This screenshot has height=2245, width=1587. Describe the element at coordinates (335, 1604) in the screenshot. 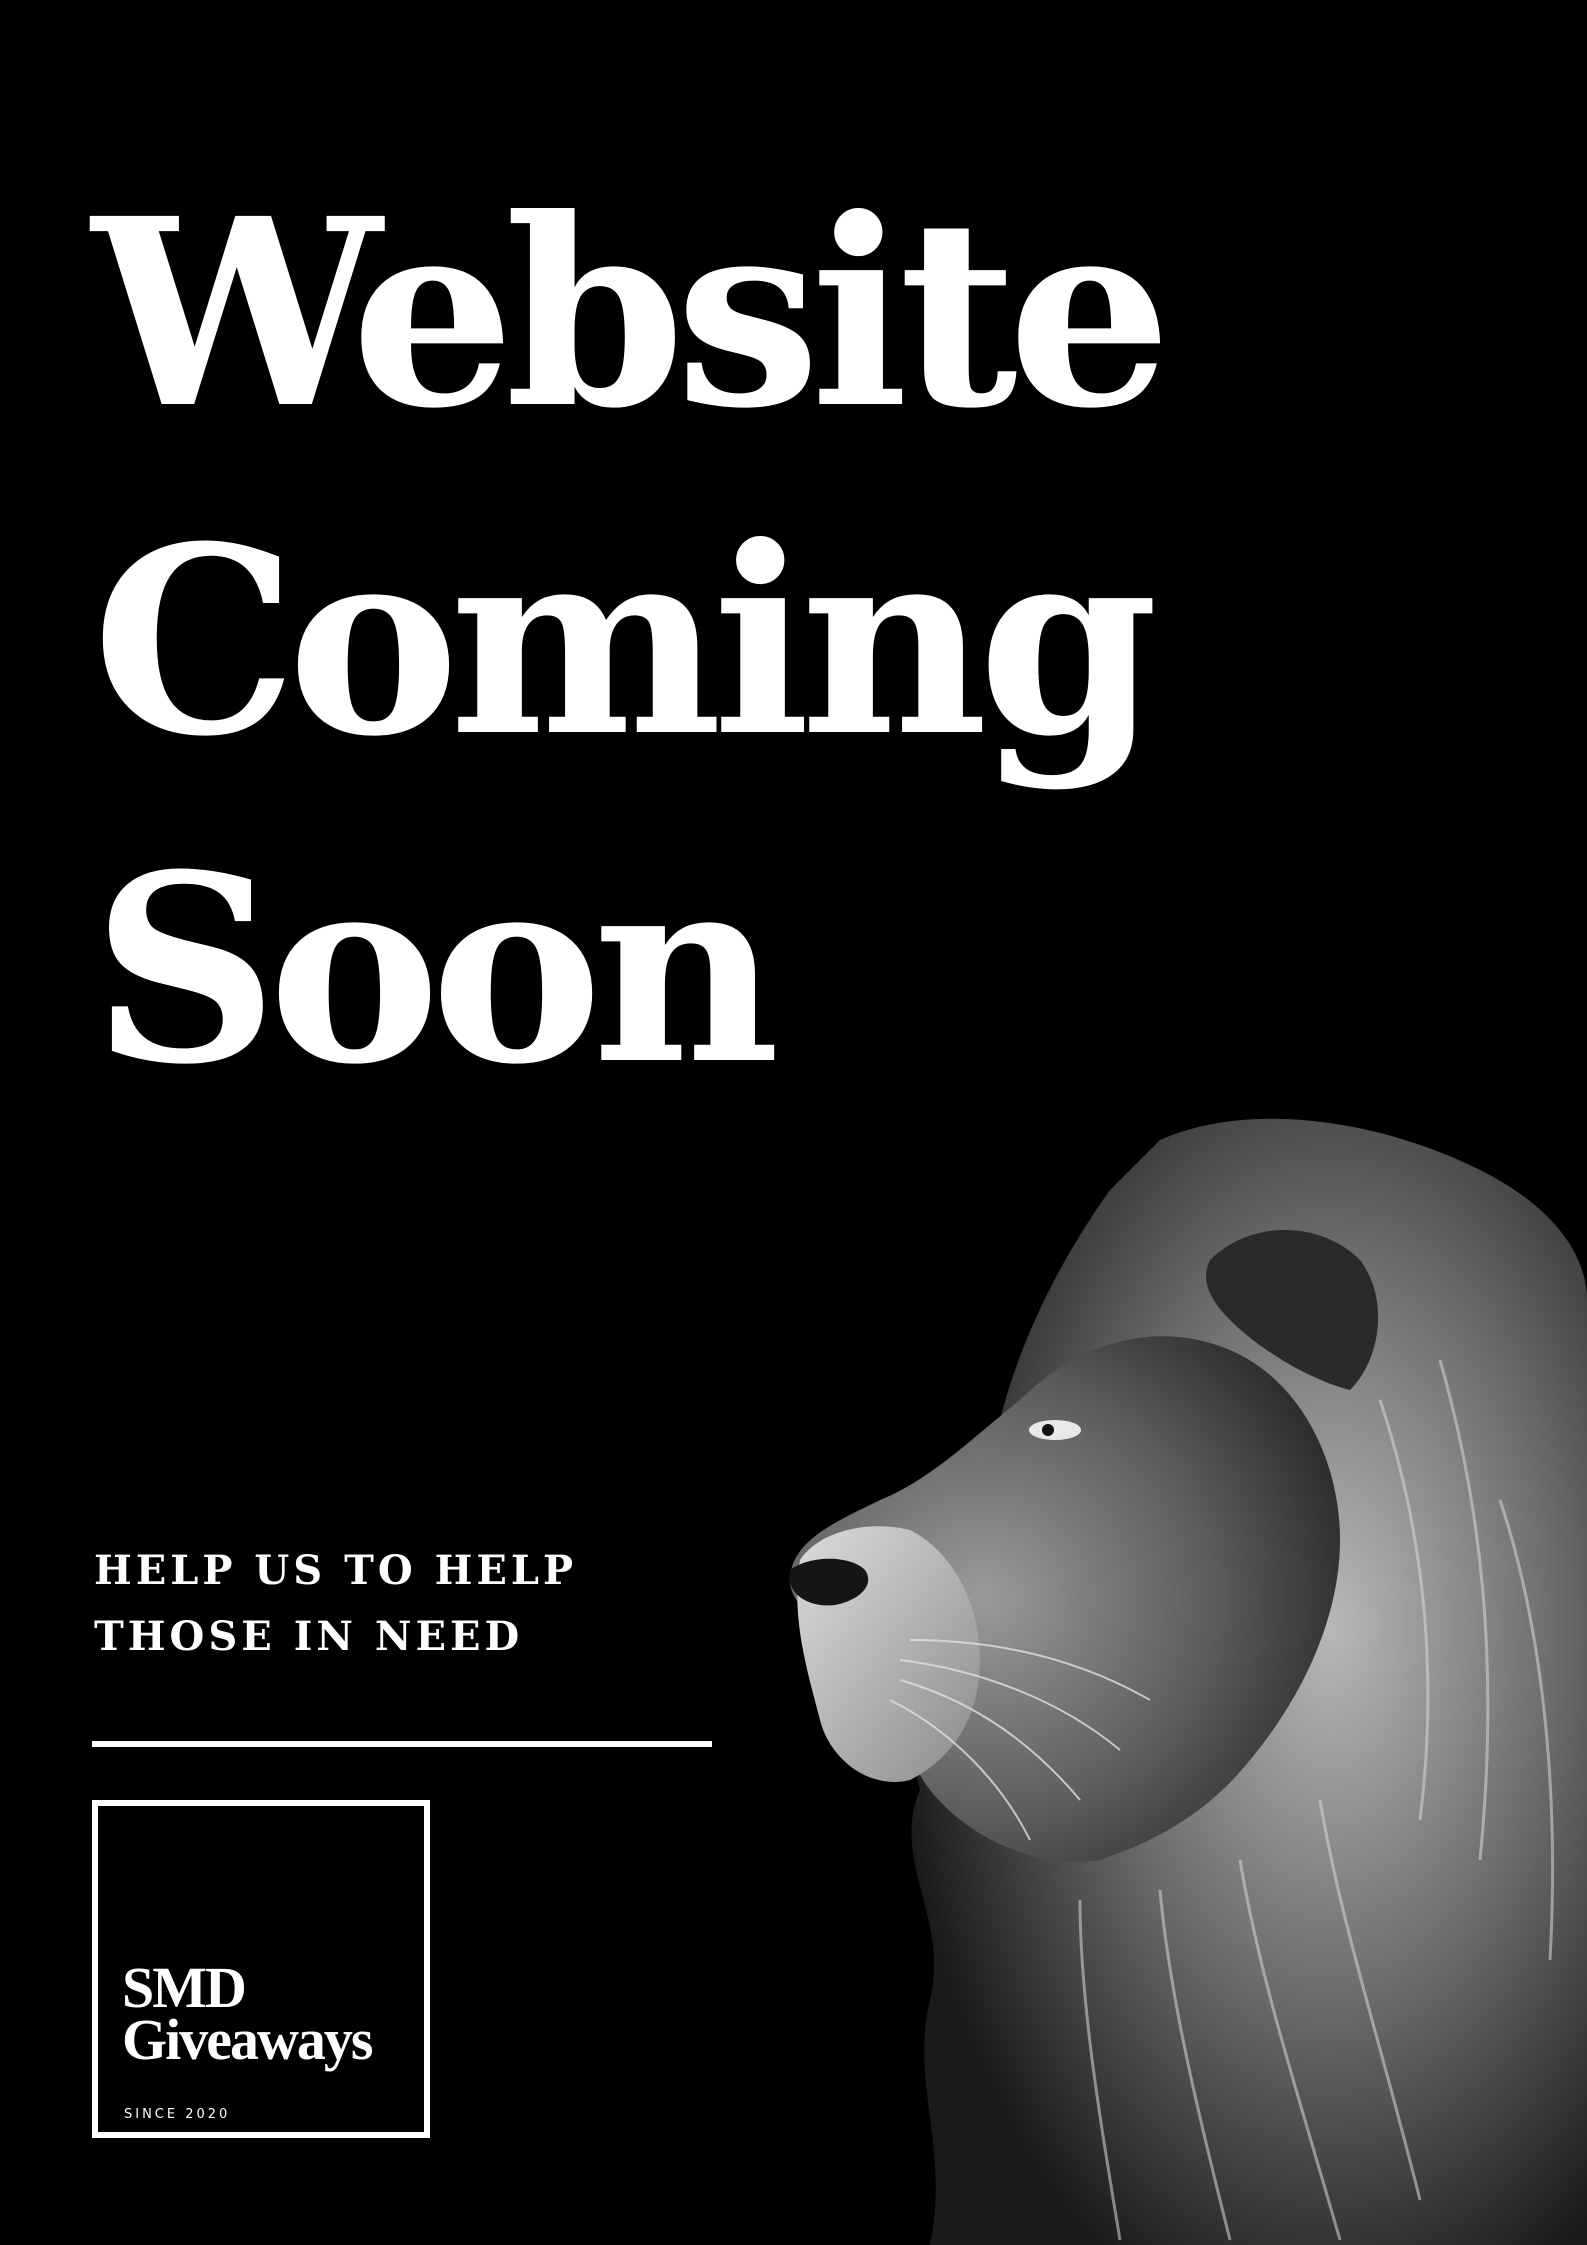

I see `tagline: HELP US TO HELP THOSE IN NEED` at that location.